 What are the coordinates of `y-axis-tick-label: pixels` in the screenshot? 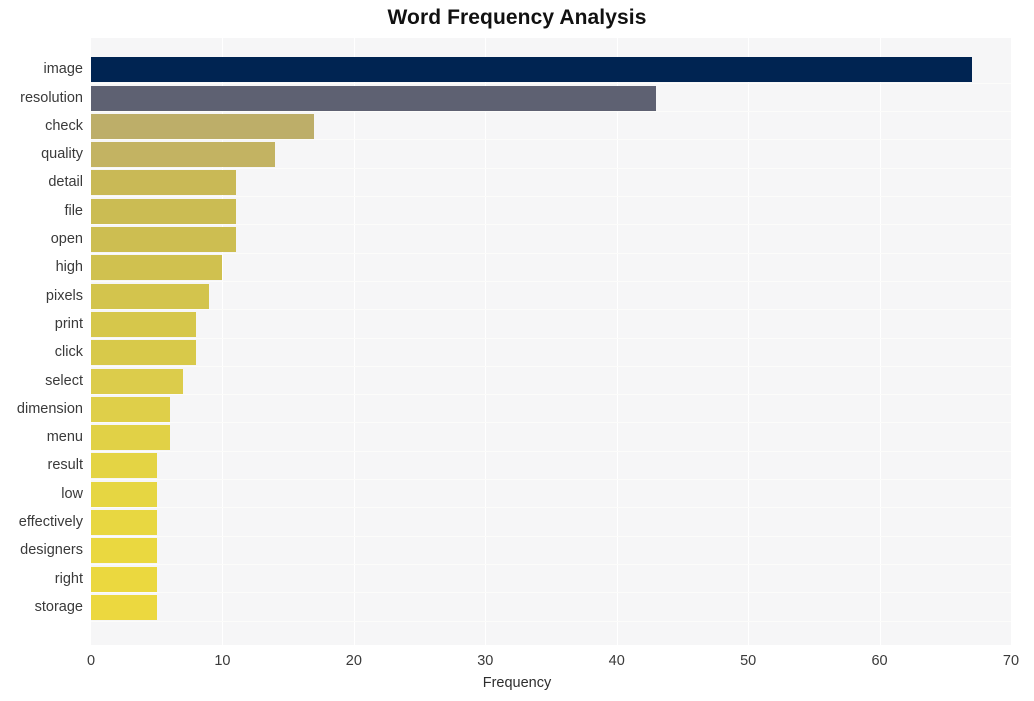 It's located at (64, 296).